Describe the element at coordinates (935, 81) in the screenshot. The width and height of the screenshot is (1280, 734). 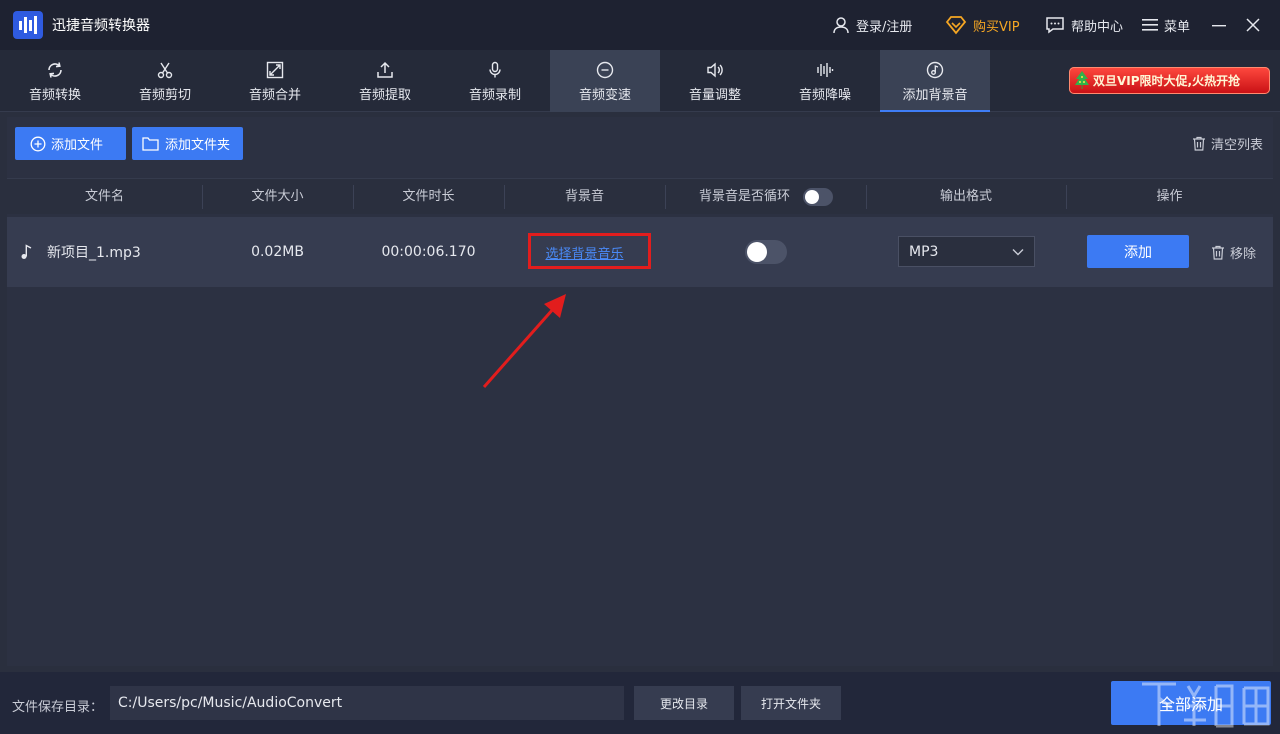
I see `tab-add-background-music: 添加背景音` at that location.